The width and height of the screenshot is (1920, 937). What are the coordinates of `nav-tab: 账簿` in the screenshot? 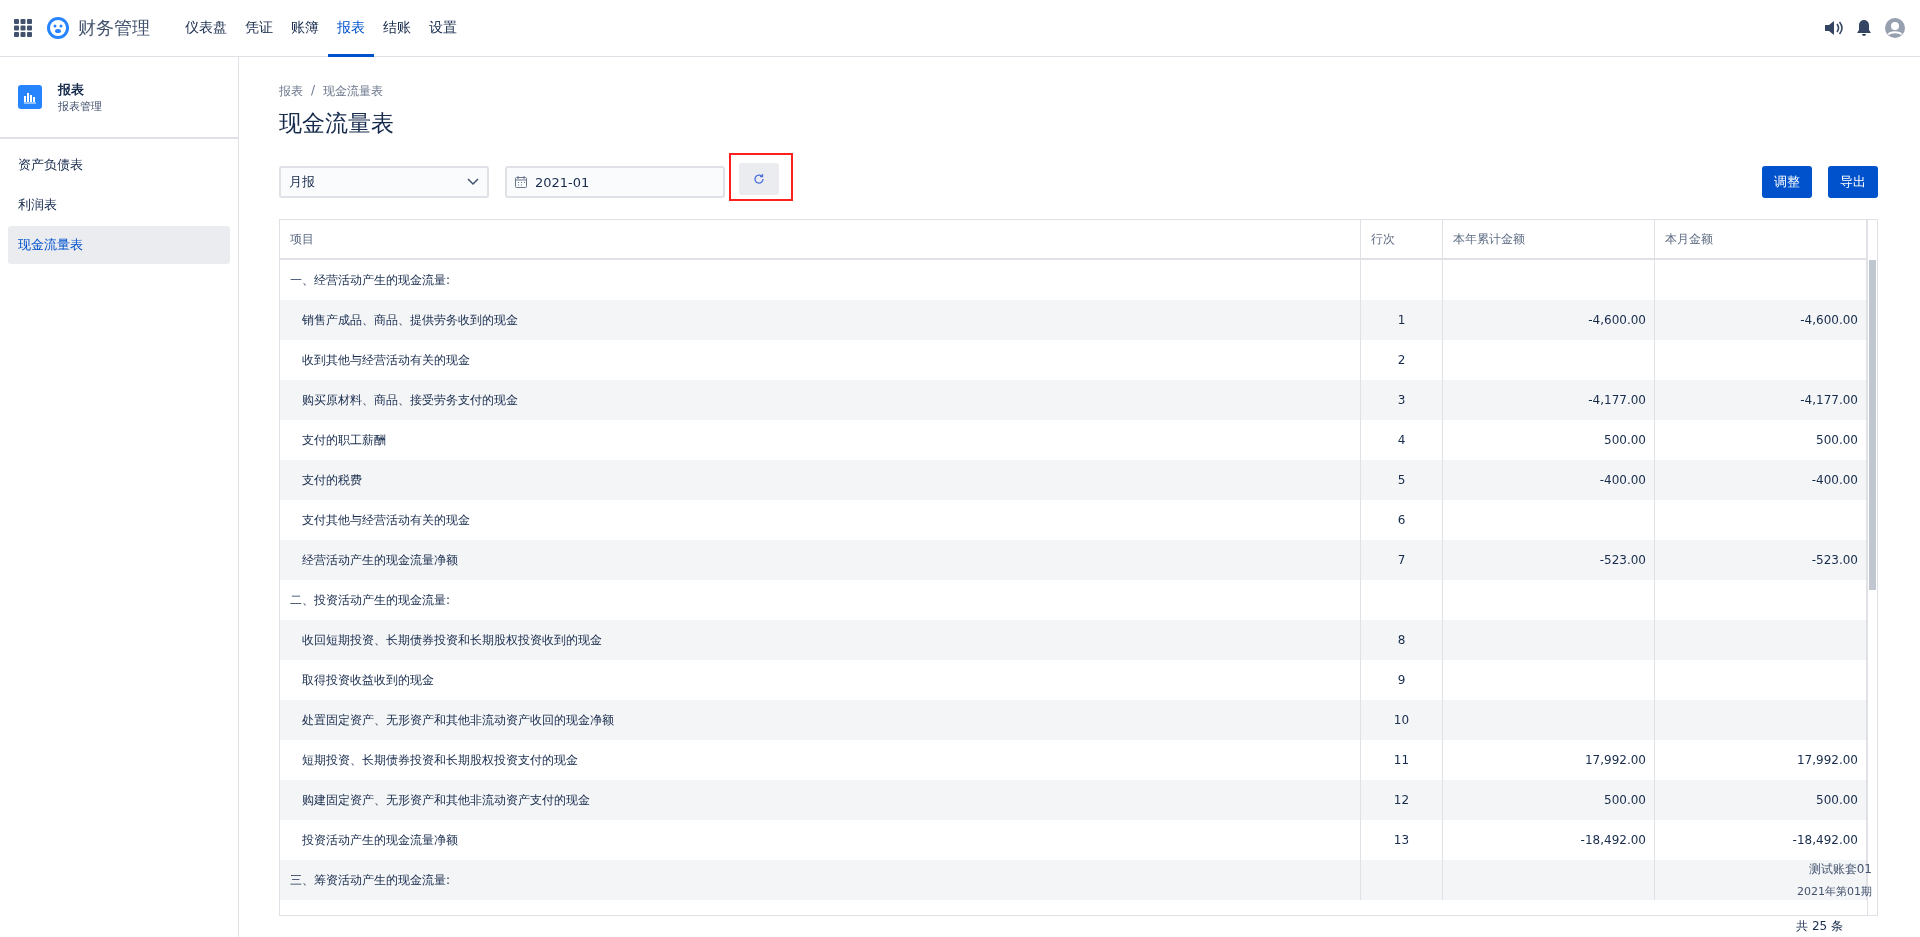 It's located at (305, 28).